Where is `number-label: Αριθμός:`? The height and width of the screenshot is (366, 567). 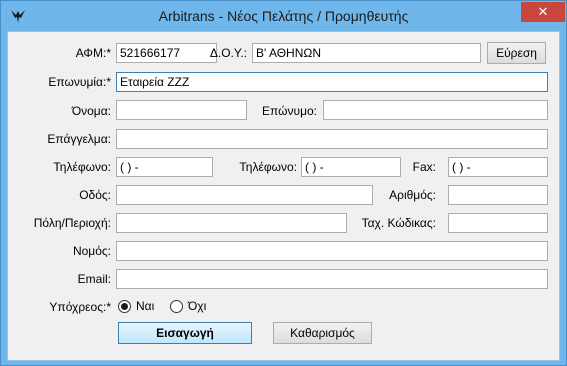 number-label: Αριθμός: is located at coordinates (412, 195).